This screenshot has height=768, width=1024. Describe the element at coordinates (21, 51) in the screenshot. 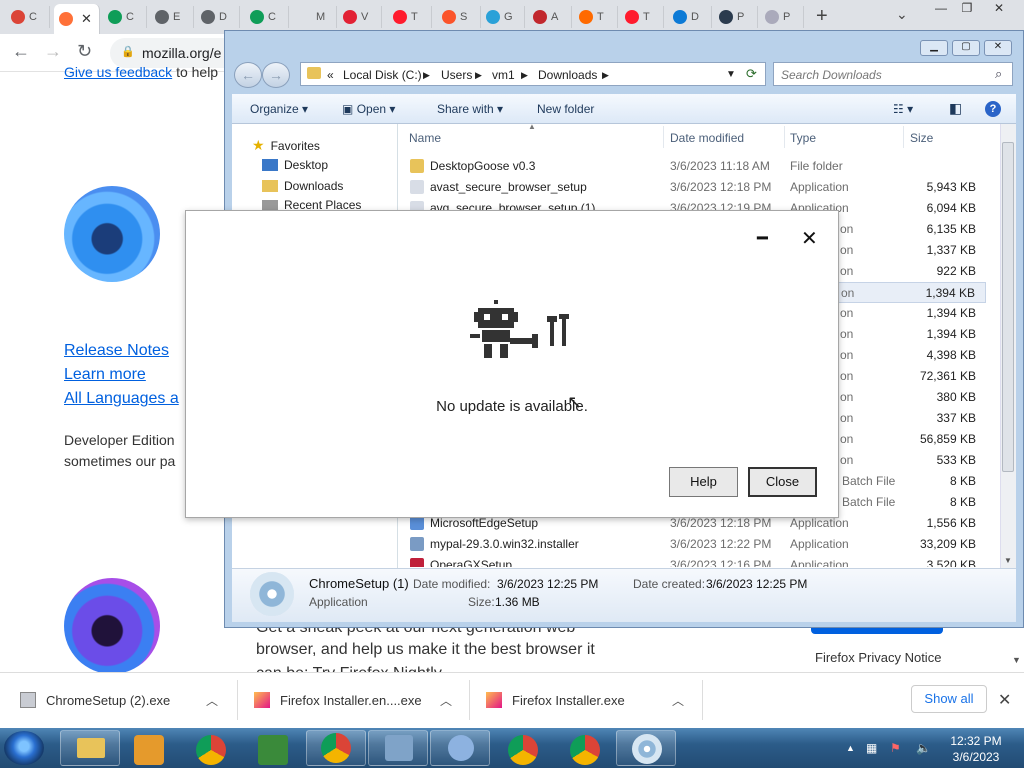

I see `back-arrow-icon: ←` at that location.